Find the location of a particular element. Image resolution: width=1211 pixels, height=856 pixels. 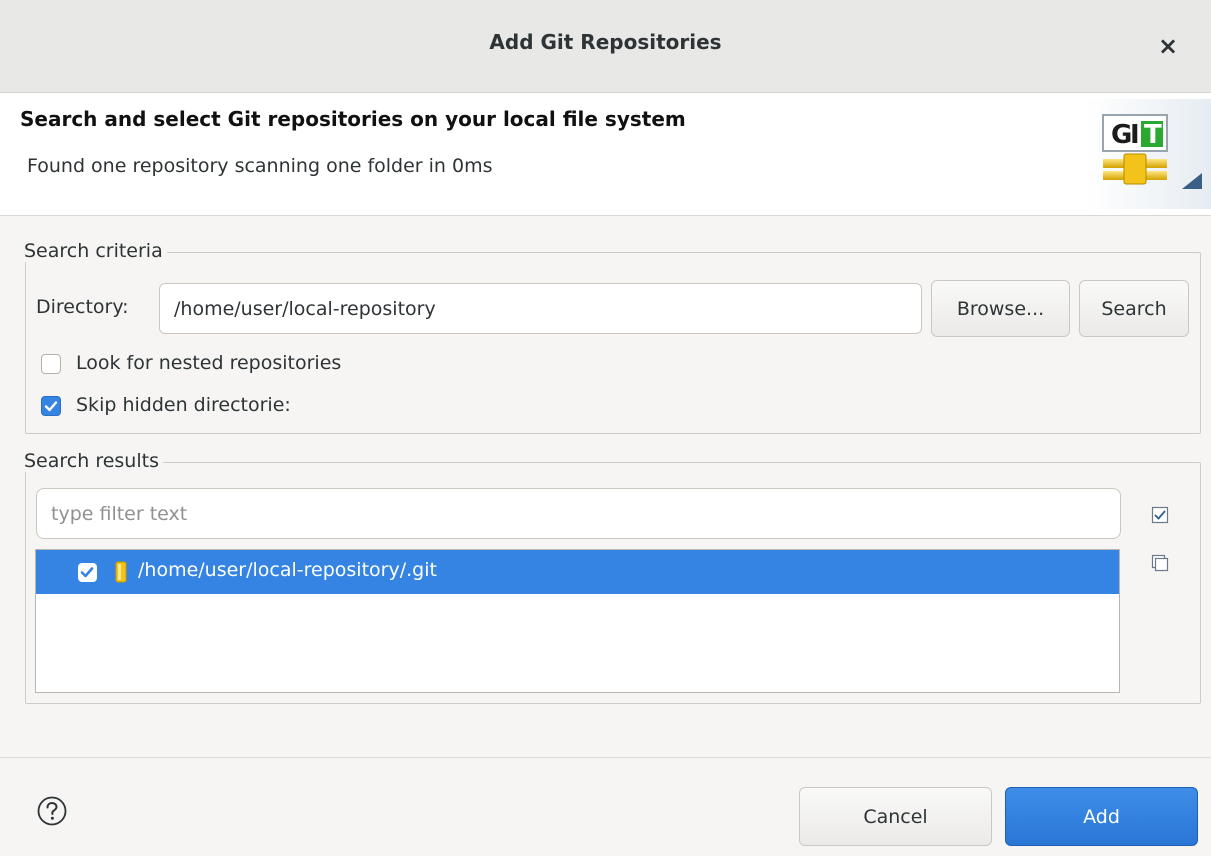

close-icon: × is located at coordinates (1168, 46).